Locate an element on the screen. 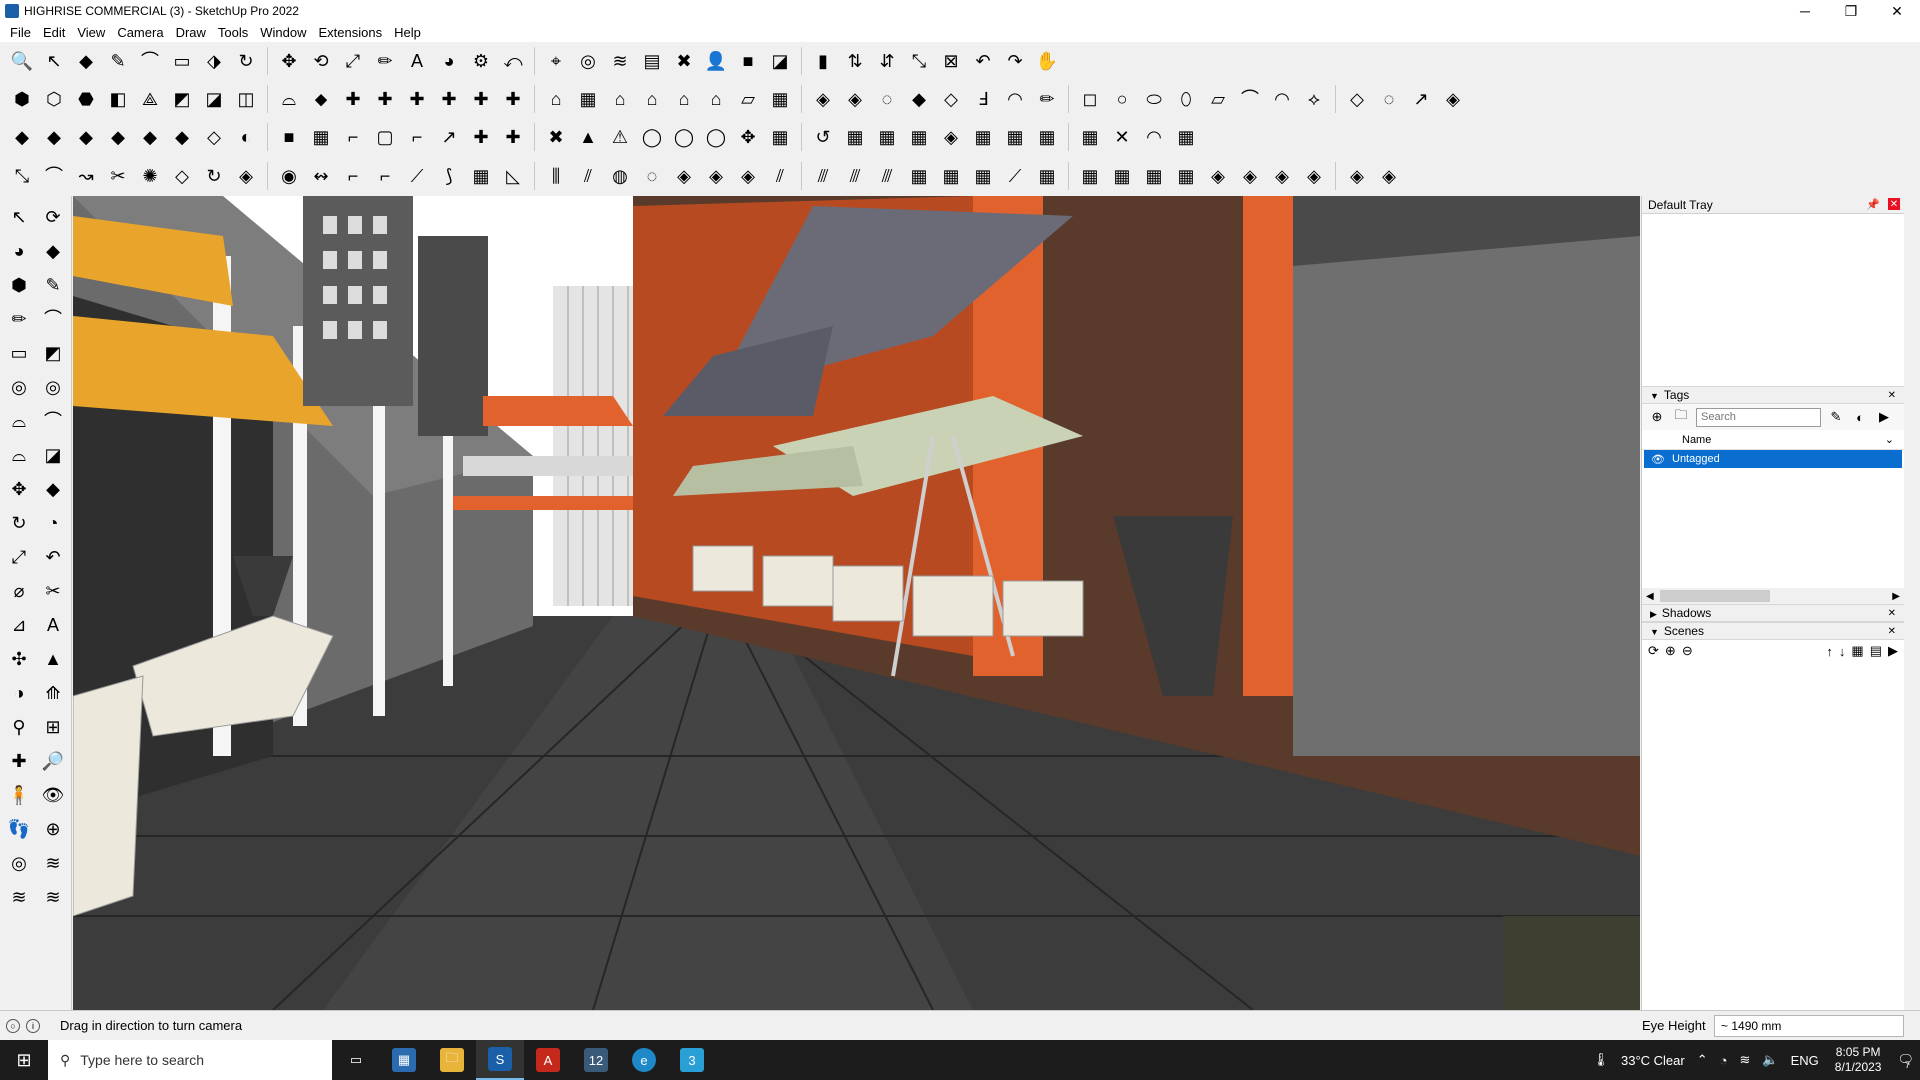 The width and height of the screenshot is (1920, 1080). tool-icon: ⚲ is located at coordinates (19, 727).